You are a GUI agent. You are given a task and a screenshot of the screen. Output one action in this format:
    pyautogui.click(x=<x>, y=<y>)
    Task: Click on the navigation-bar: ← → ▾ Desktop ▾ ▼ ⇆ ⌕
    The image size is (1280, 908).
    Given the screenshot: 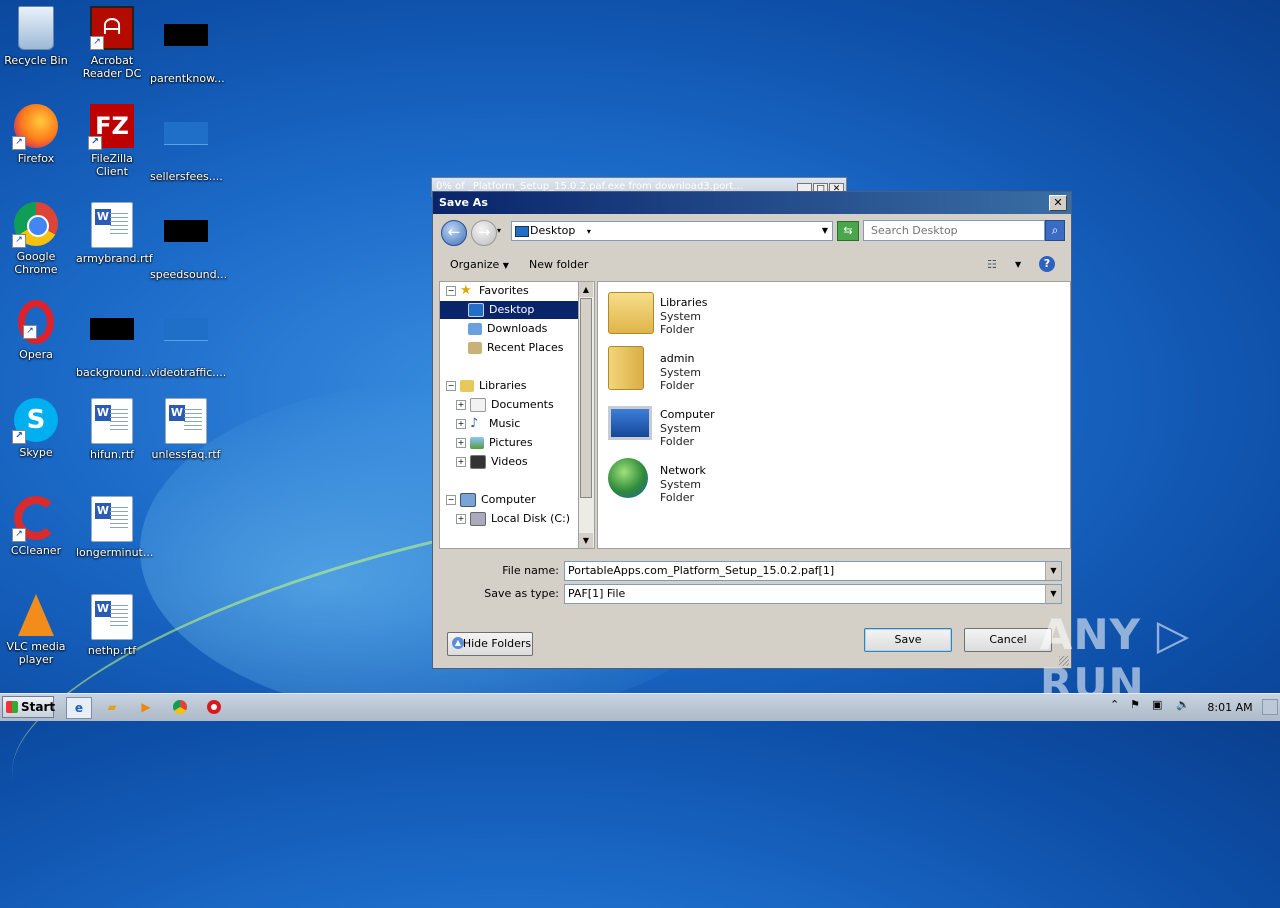 What is the action you would take?
    pyautogui.click(x=752, y=232)
    